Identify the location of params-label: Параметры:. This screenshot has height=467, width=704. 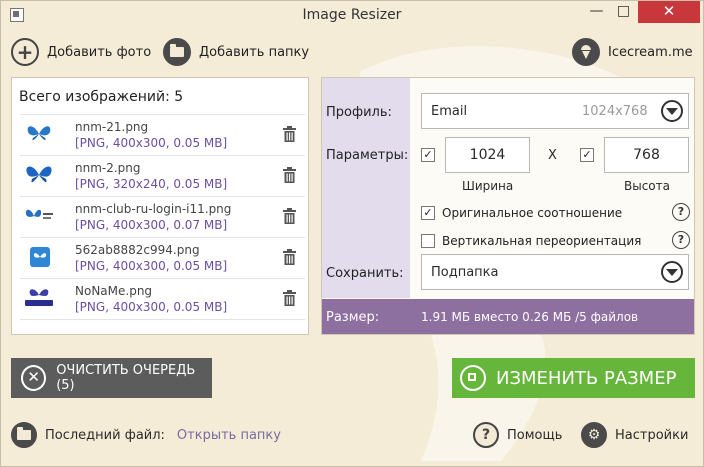
(367, 155).